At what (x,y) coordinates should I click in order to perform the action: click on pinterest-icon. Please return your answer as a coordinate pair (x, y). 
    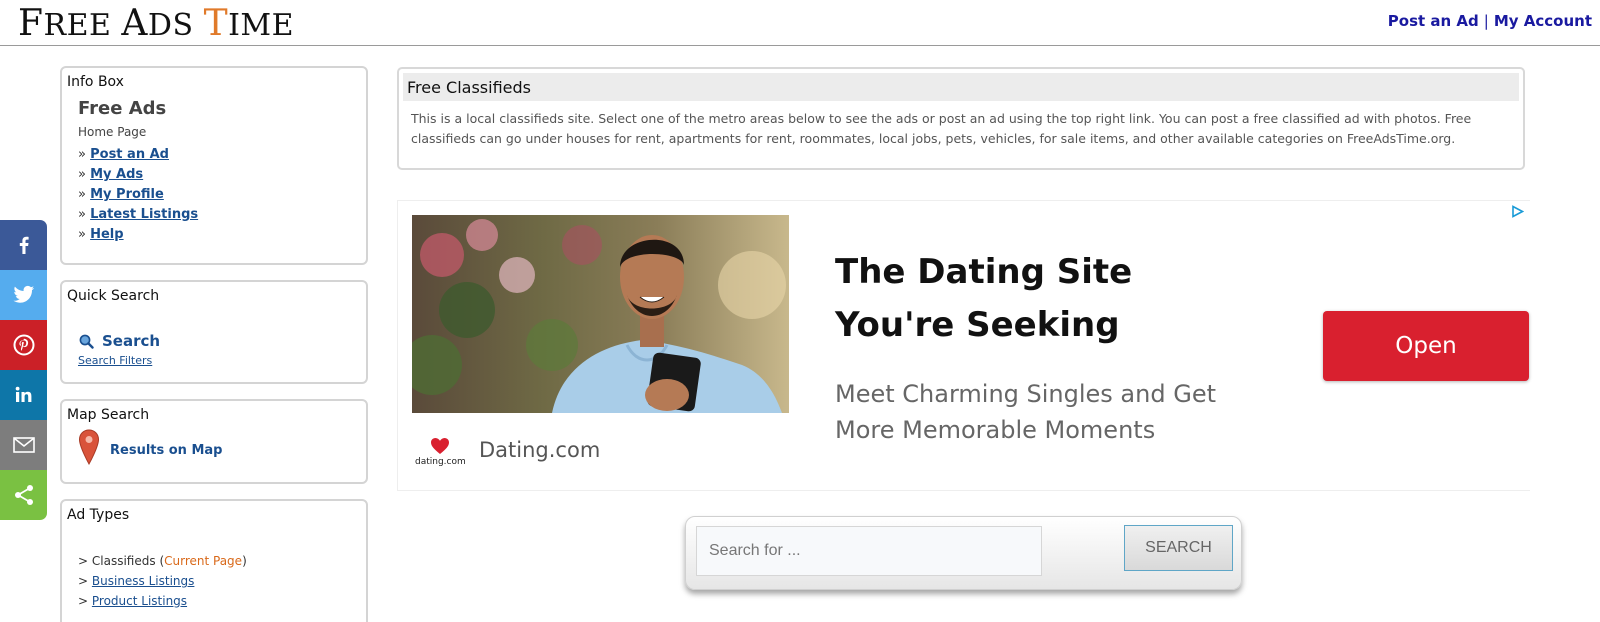
    Looking at the image, I should click on (23, 345).